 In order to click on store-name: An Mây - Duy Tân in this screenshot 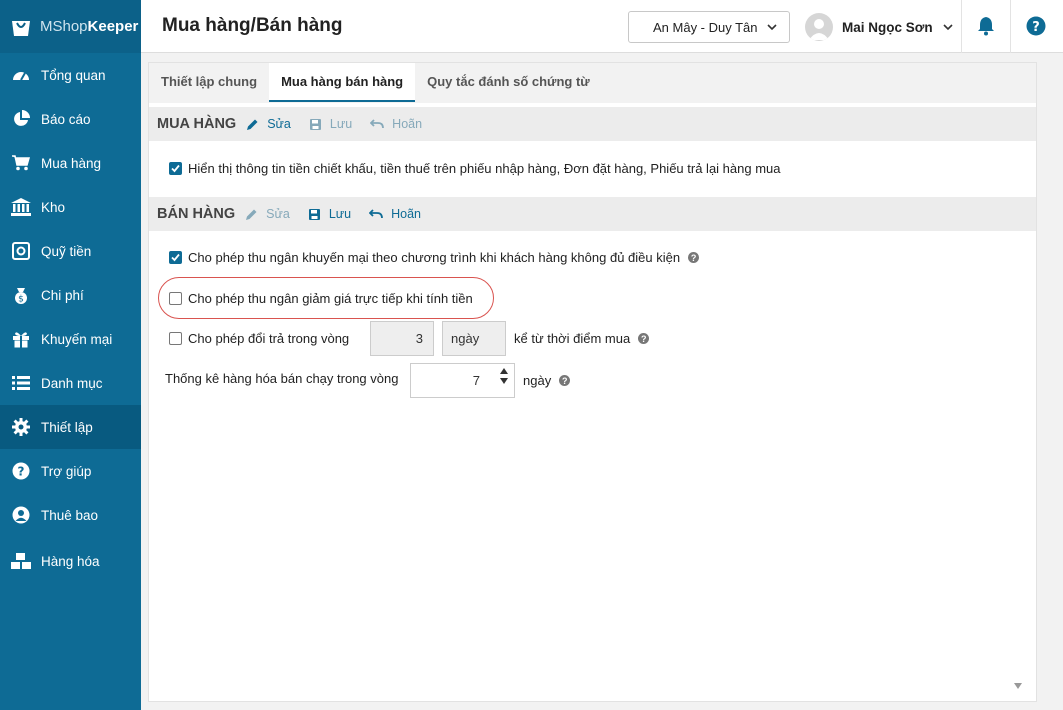, I will do `click(705, 27)`.